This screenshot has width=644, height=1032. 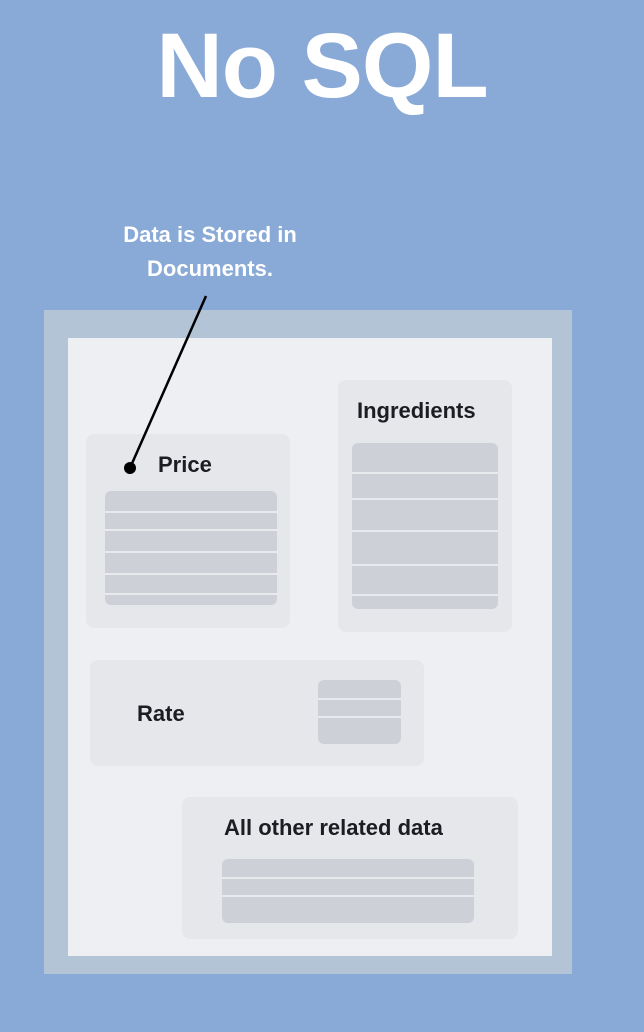 I want to click on page-title: No SQL, so click(x=322, y=66).